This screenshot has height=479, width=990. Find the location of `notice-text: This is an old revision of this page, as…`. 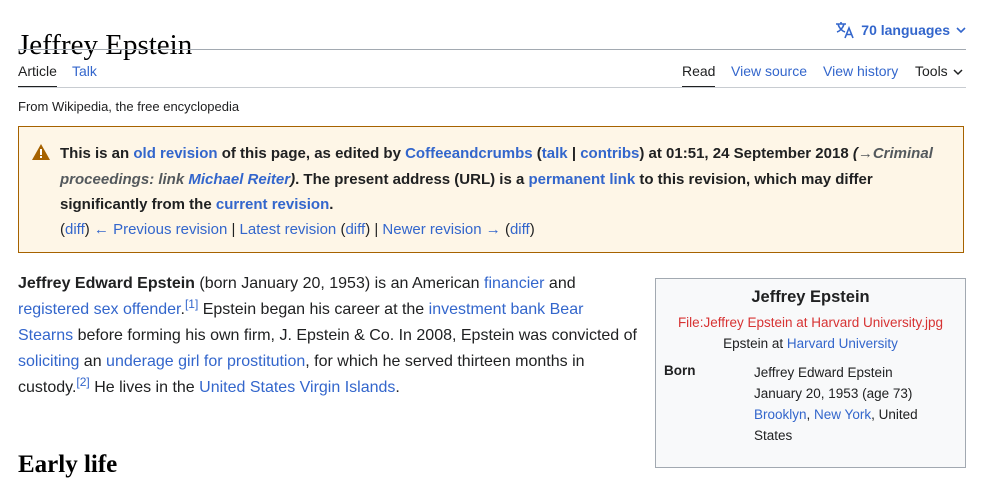

notice-text: This is an old revision of this page, as… is located at coordinates (505, 179).